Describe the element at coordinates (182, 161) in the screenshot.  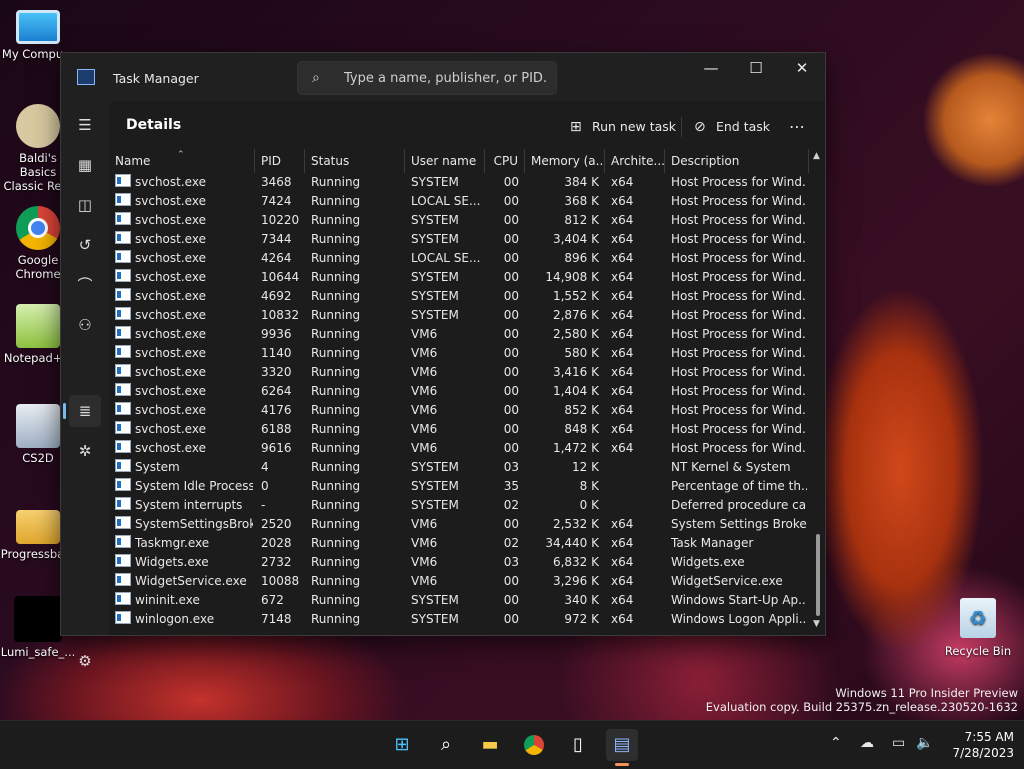
I see `column-header: Name ⌃` at that location.